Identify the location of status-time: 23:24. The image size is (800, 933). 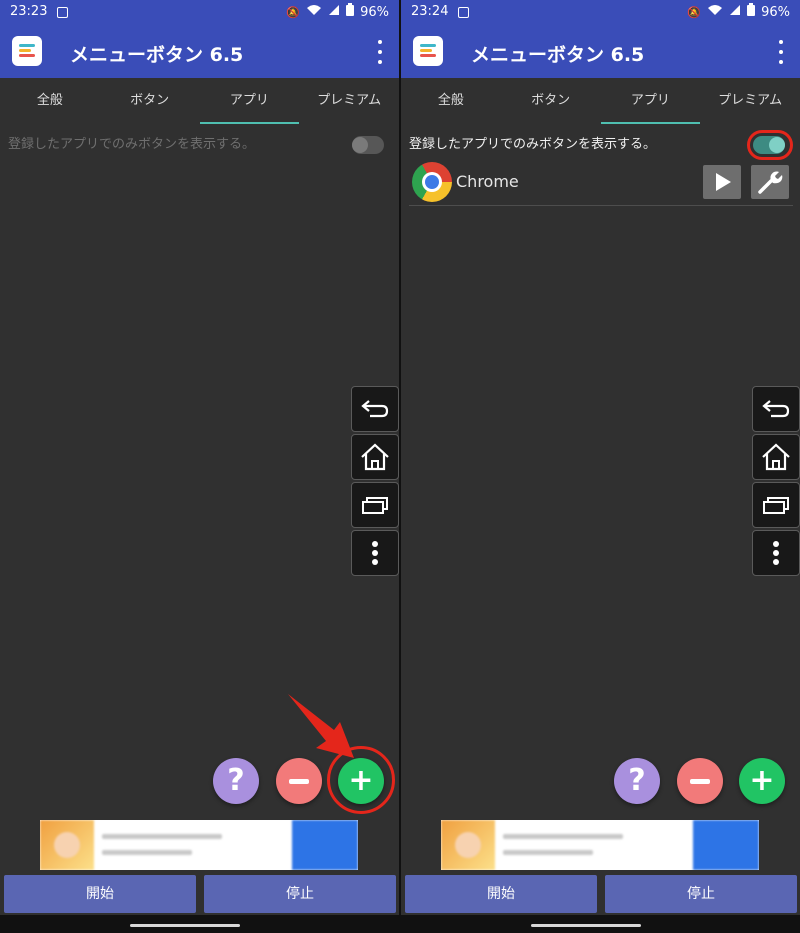
(430, 11).